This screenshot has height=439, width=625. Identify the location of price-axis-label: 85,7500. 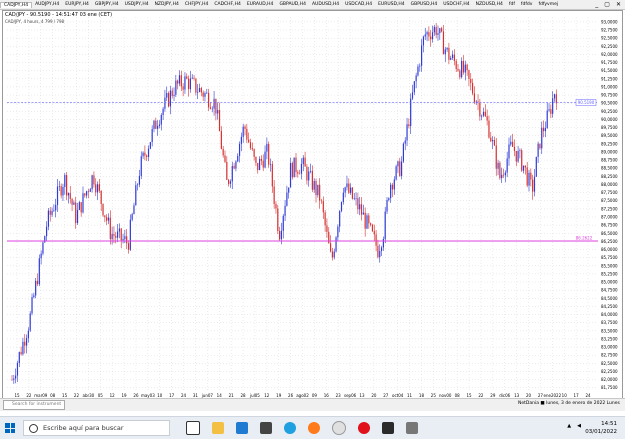
(609, 257).